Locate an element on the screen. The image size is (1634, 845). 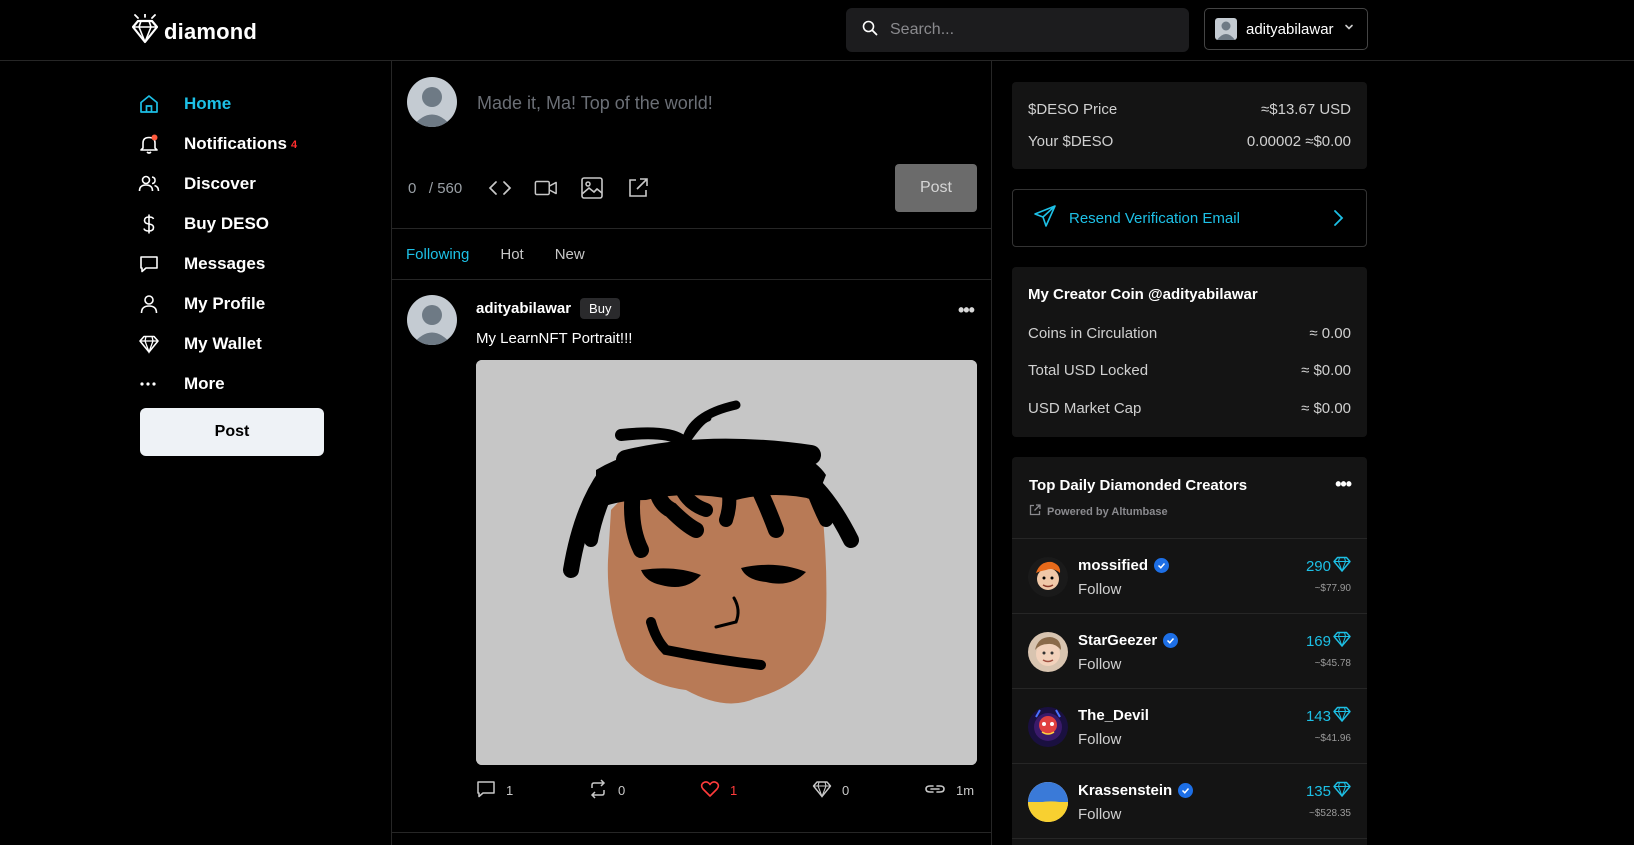
sidebar-item-messages: Messages is located at coordinates (263, 264).